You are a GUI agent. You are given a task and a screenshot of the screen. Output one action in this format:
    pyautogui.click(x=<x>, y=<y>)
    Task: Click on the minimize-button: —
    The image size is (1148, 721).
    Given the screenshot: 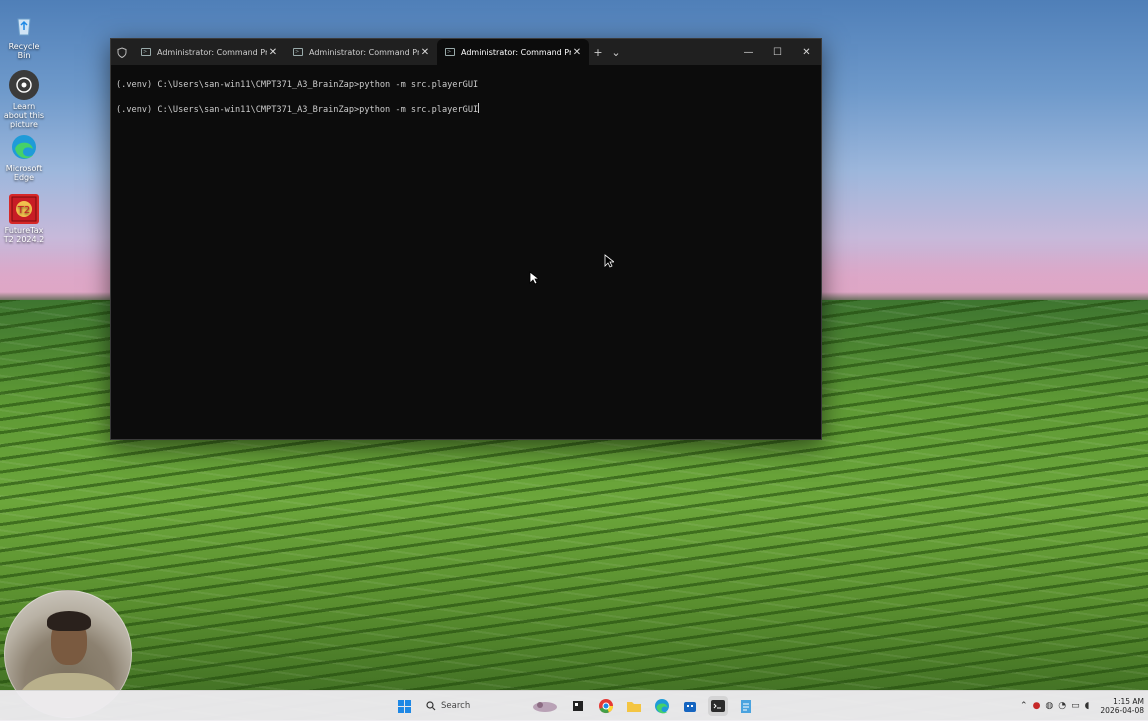 What is the action you would take?
    pyautogui.click(x=748, y=52)
    